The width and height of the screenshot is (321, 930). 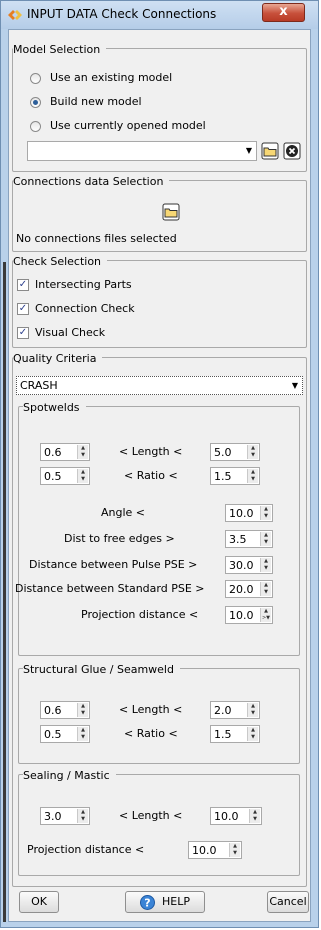 What do you see at coordinates (119, 538) in the screenshot?
I see `free-edges-label: Dist to free edges >` at bounding box center [119, 538].